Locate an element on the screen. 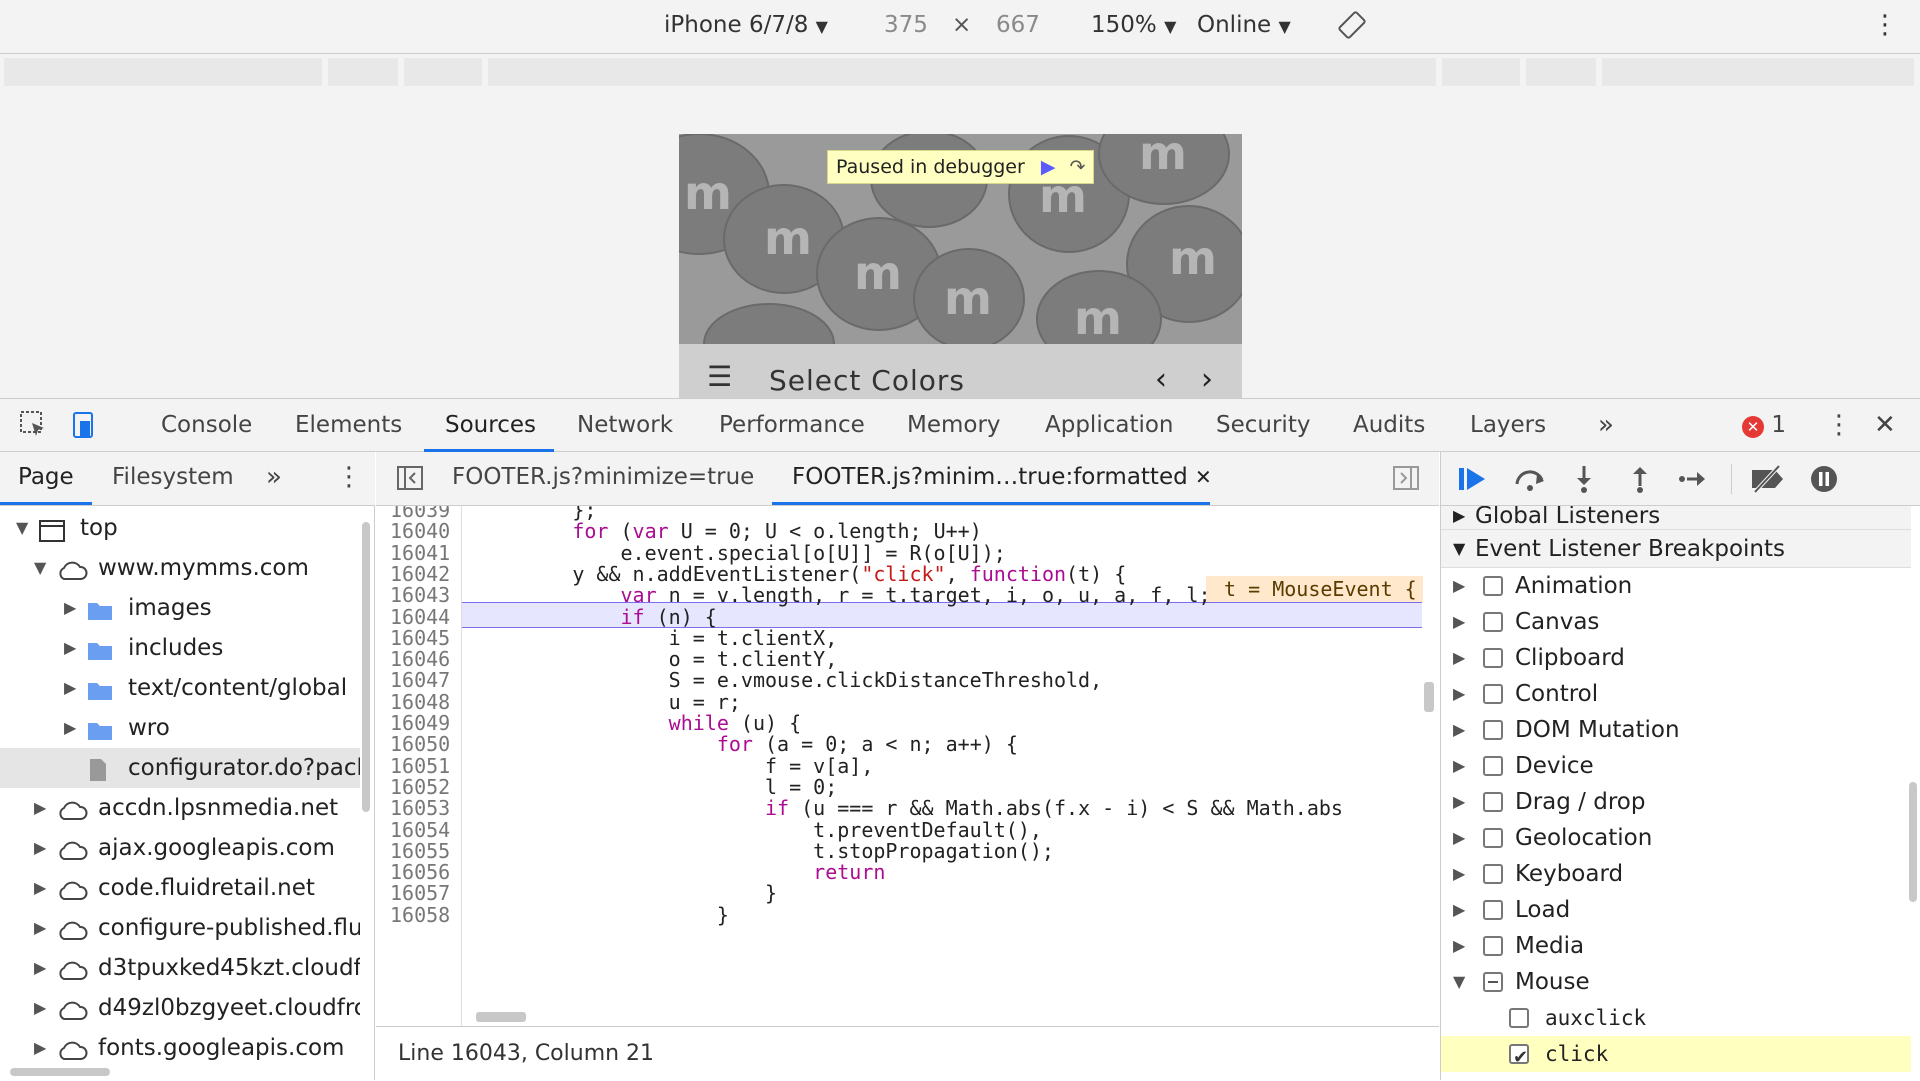  tree-row: ▶ d49zl0bzgyeet.cloudfro is located at coordinates (180, 1008).